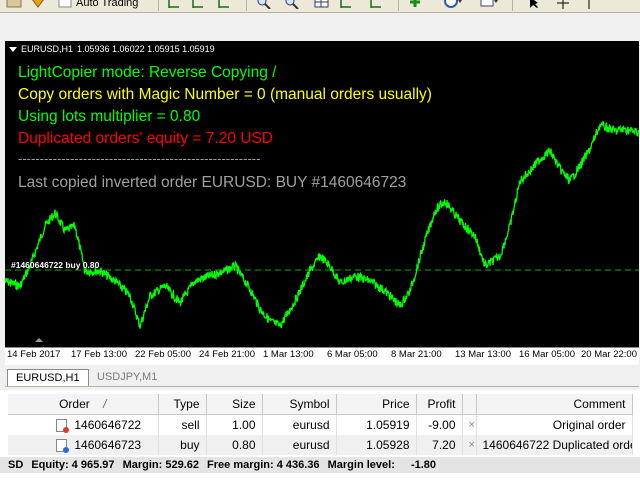  I want to click on period-icon, so click(376, 5).